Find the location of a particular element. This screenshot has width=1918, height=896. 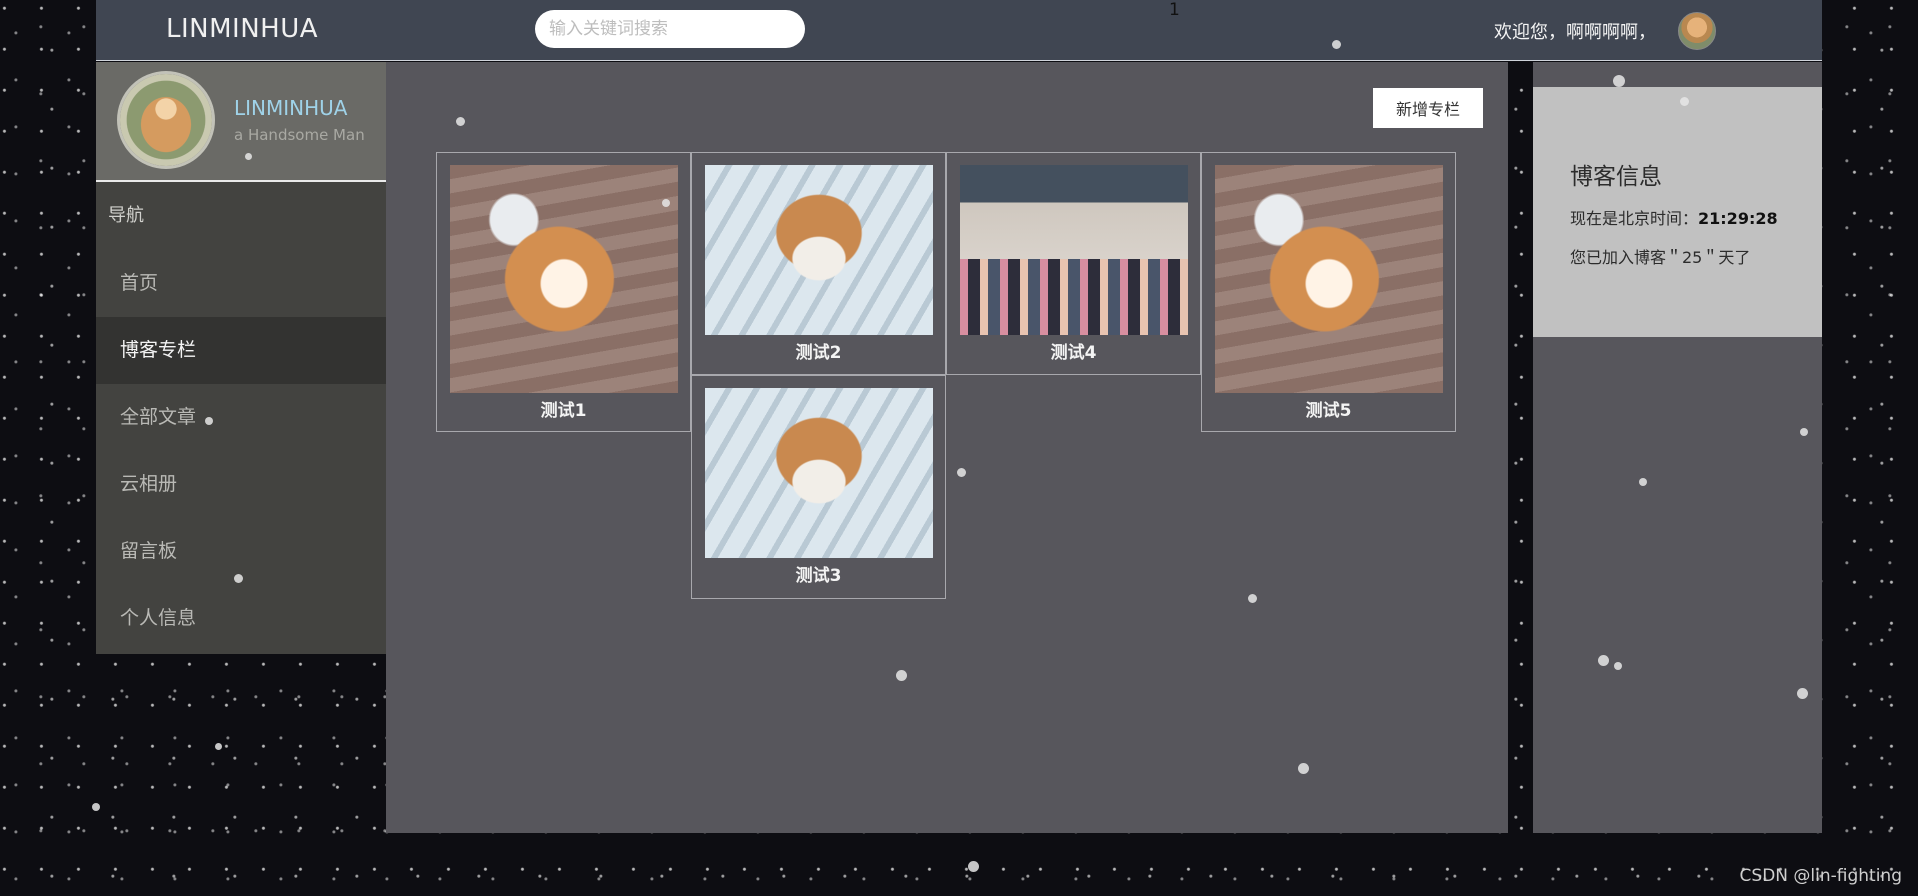

user-avatar is located at coordinates (1697, 31).